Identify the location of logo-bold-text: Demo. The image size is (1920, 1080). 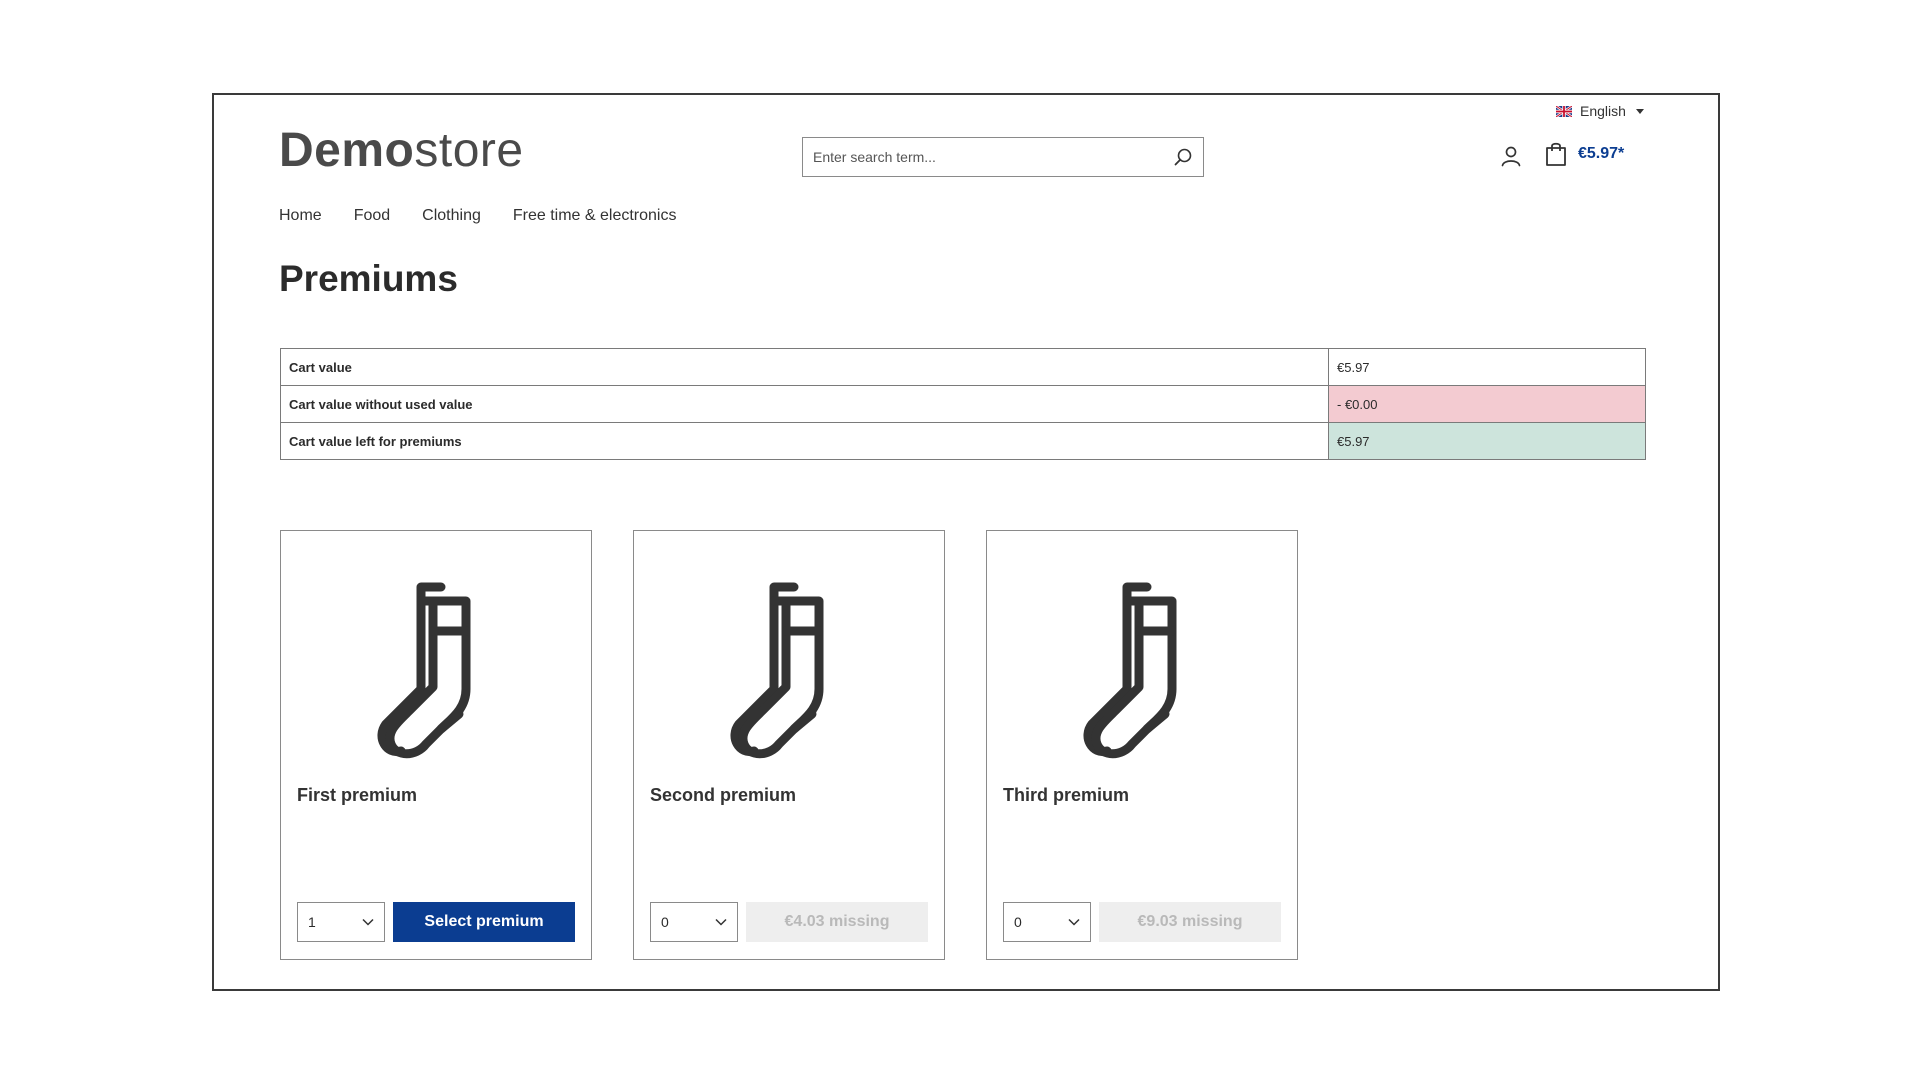
(347, 150).